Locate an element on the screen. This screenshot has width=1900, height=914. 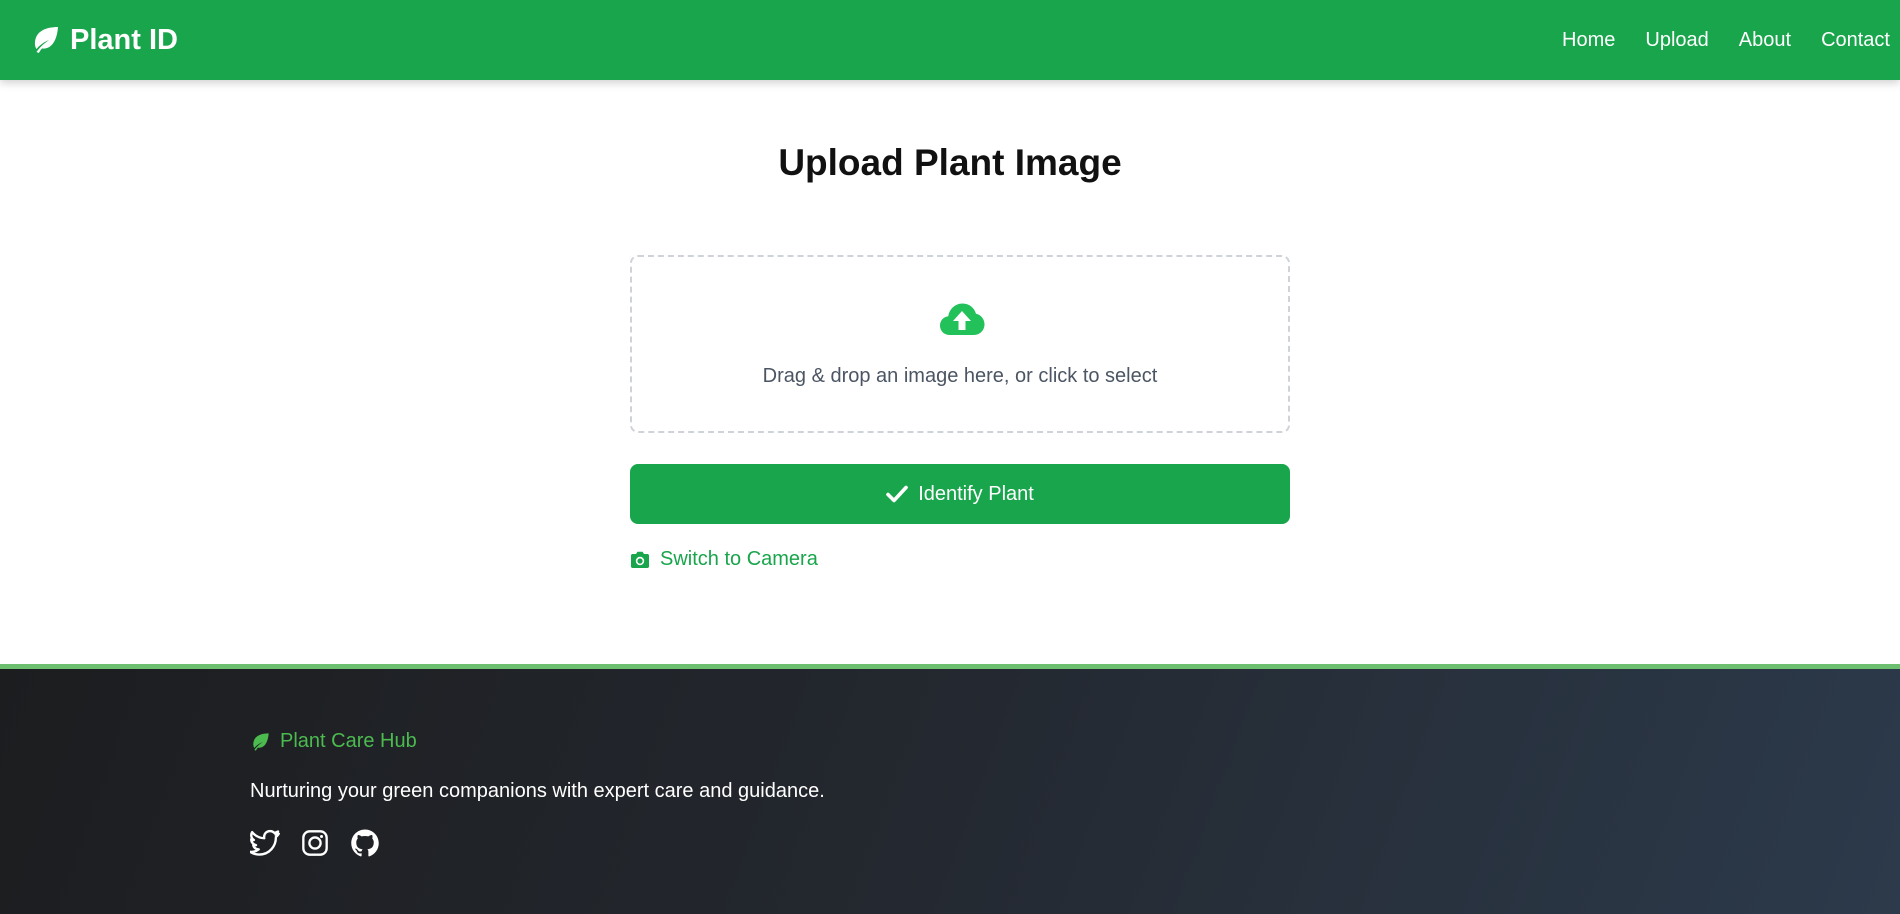
switch-to-camera-link: Switch to Camera is located at coordinates (724, 559).